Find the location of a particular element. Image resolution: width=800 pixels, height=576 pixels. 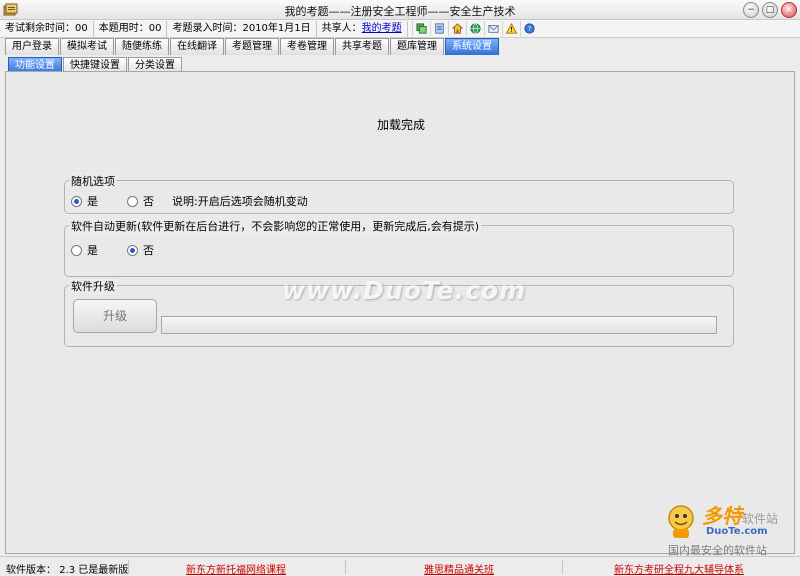

title-bar: 我的考题——注册安全工程师——安全生产技术 − □ × is located at coordinates (400, 10).